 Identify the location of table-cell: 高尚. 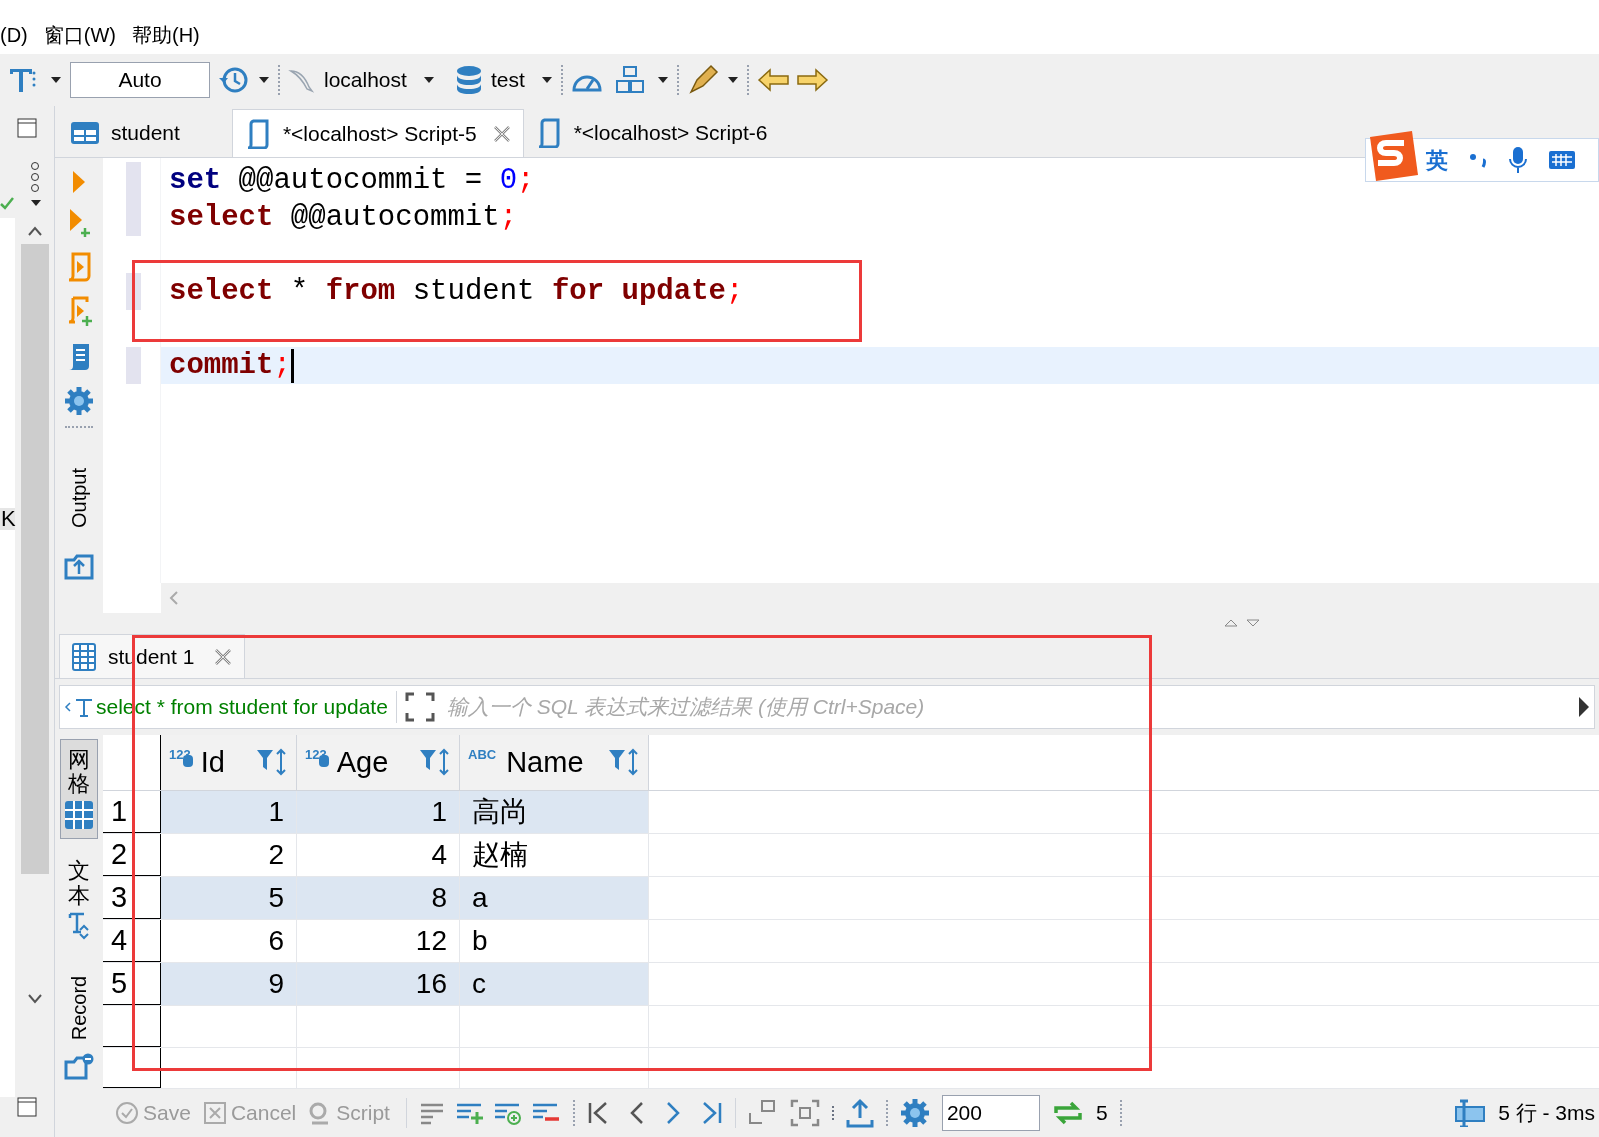
(554, 812).